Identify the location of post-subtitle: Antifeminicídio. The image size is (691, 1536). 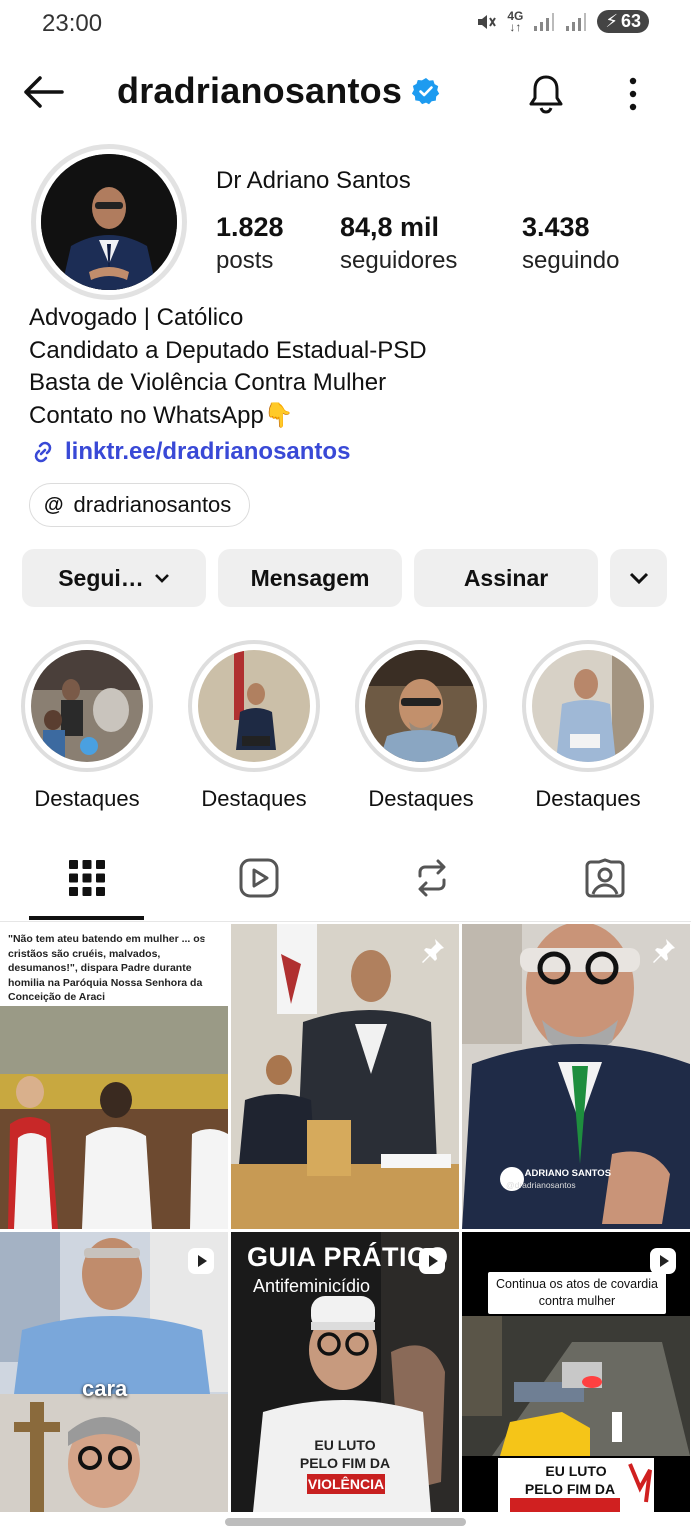
(312, 1286).